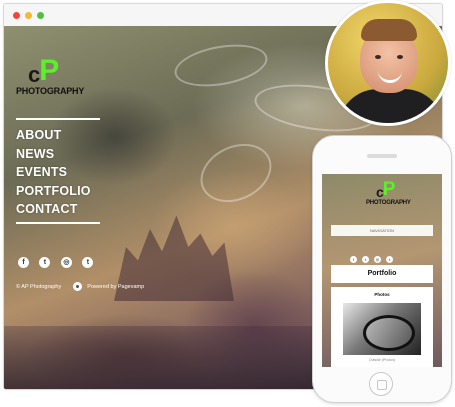 The height and width of the screenshot is (407, 455). Describe the element at coordinates (53, 209) in the screenshot. I see `nav-item-contact: CONTACT` at that location.